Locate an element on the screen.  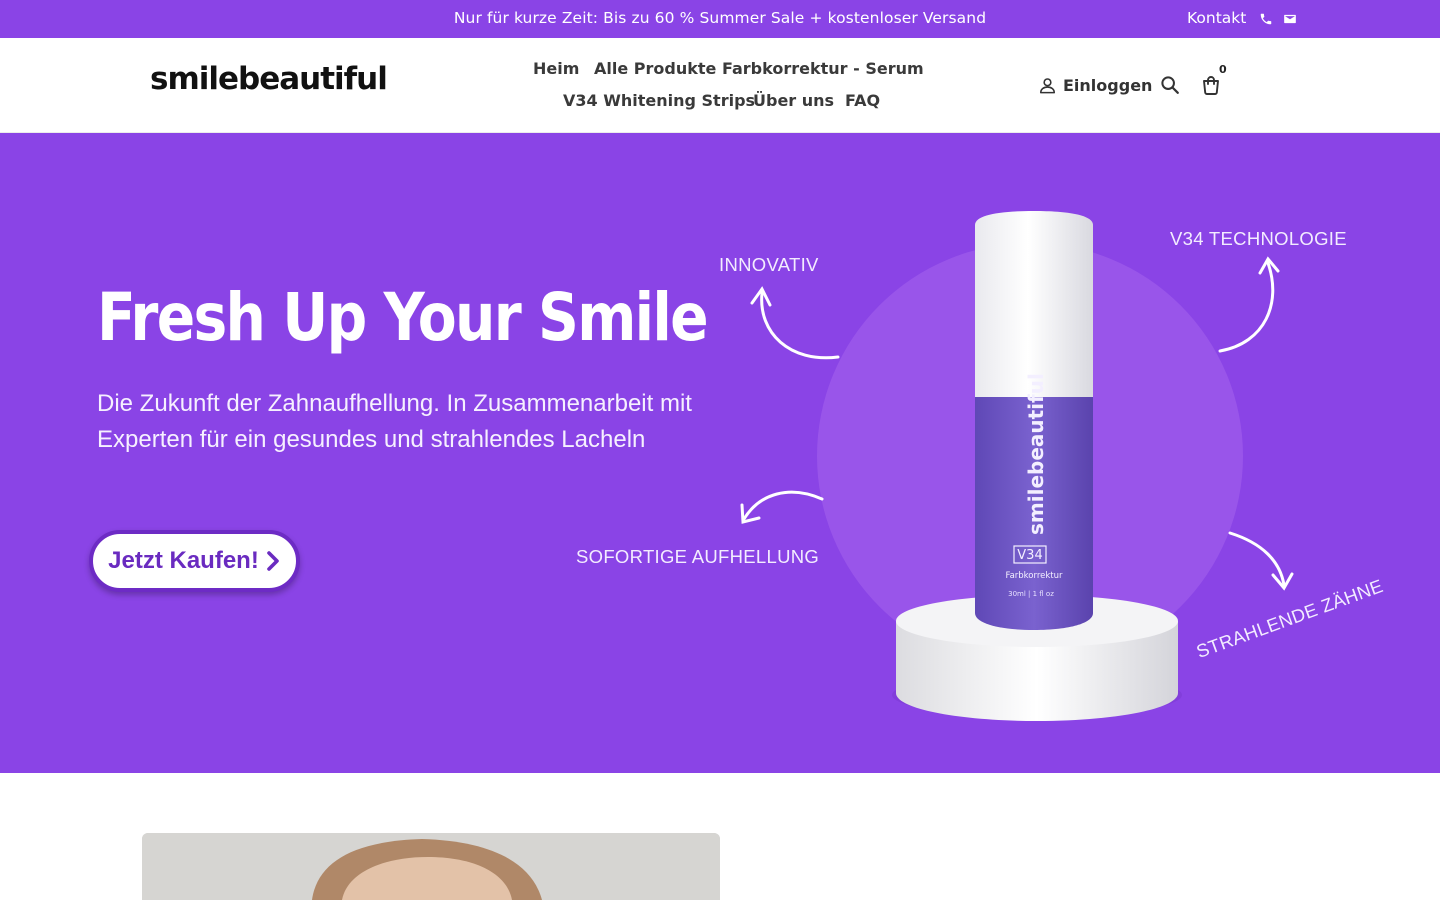
bottle-size: 30ml | 1 fl oz is located at coordinates (1031, 594).